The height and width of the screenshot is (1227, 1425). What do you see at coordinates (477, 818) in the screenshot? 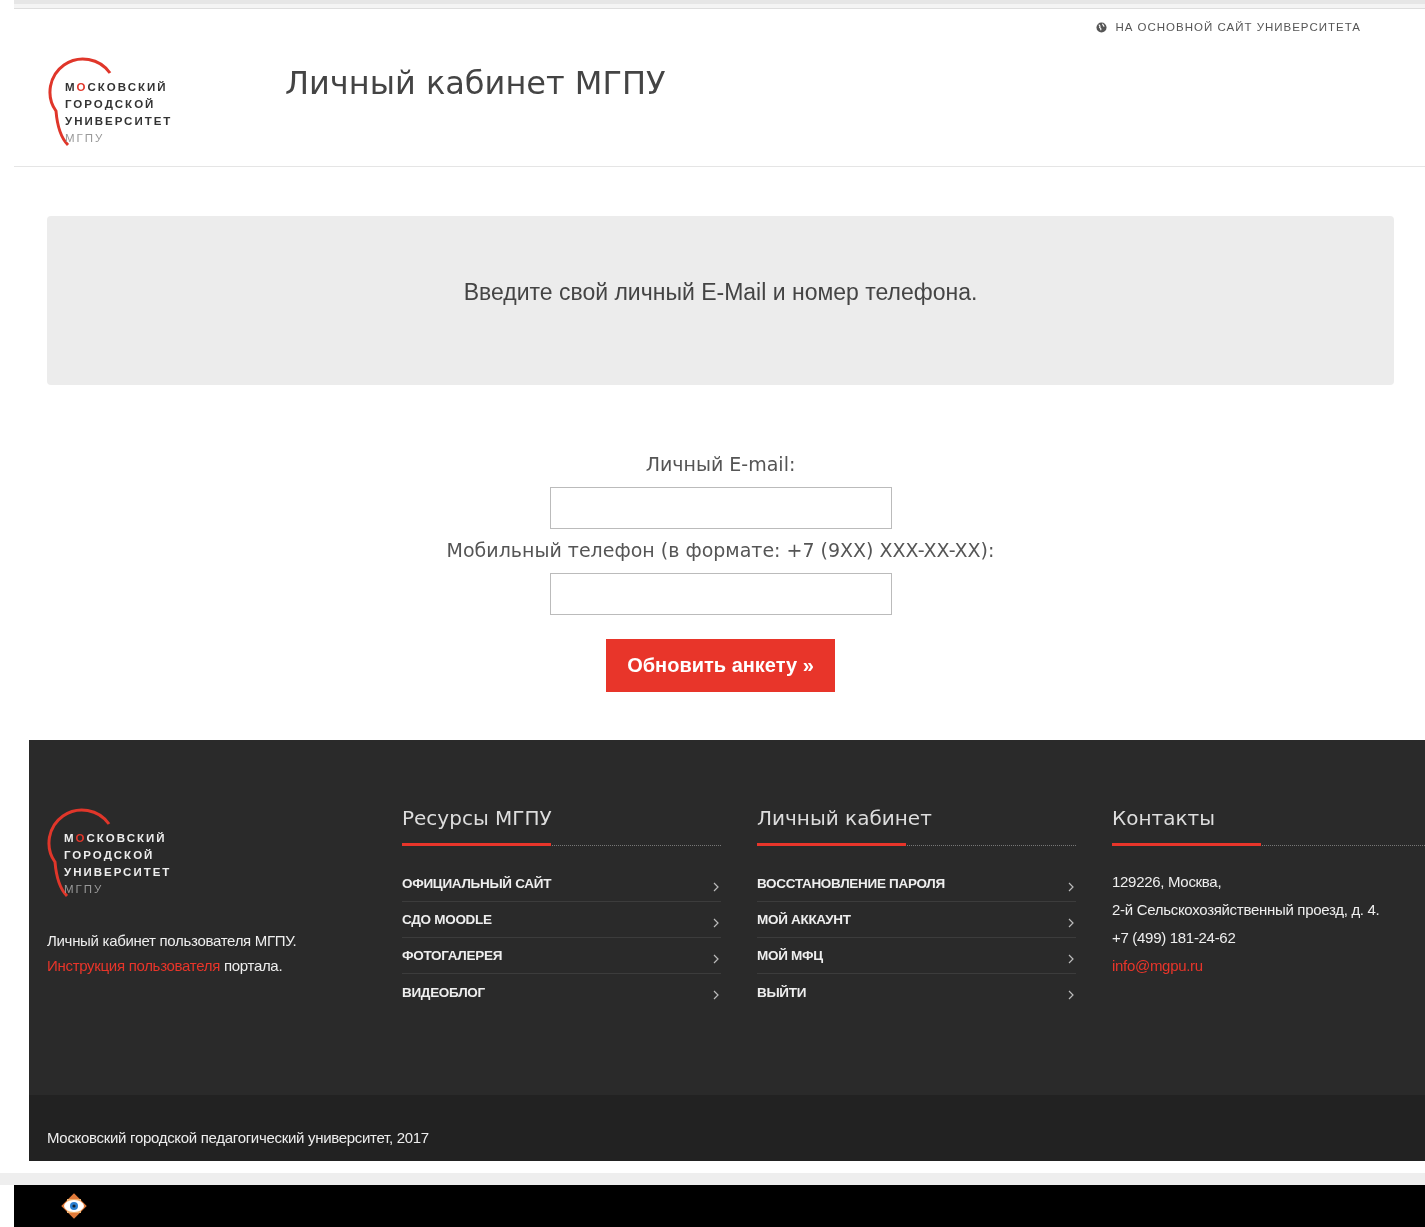
I see `column-heading: Ресурсы МГПУ` at bounding box center [477, 818].